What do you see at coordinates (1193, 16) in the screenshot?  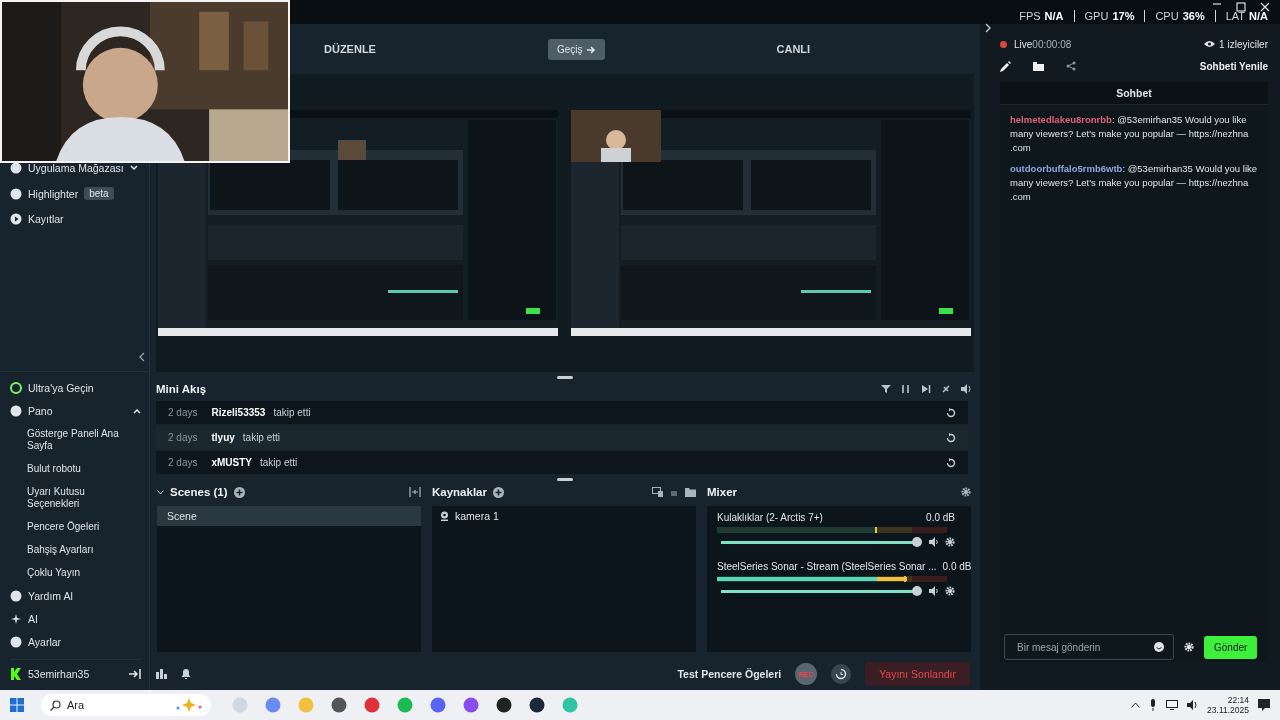 I see `stat-value: 36%` at bounding box center [1193, 16].